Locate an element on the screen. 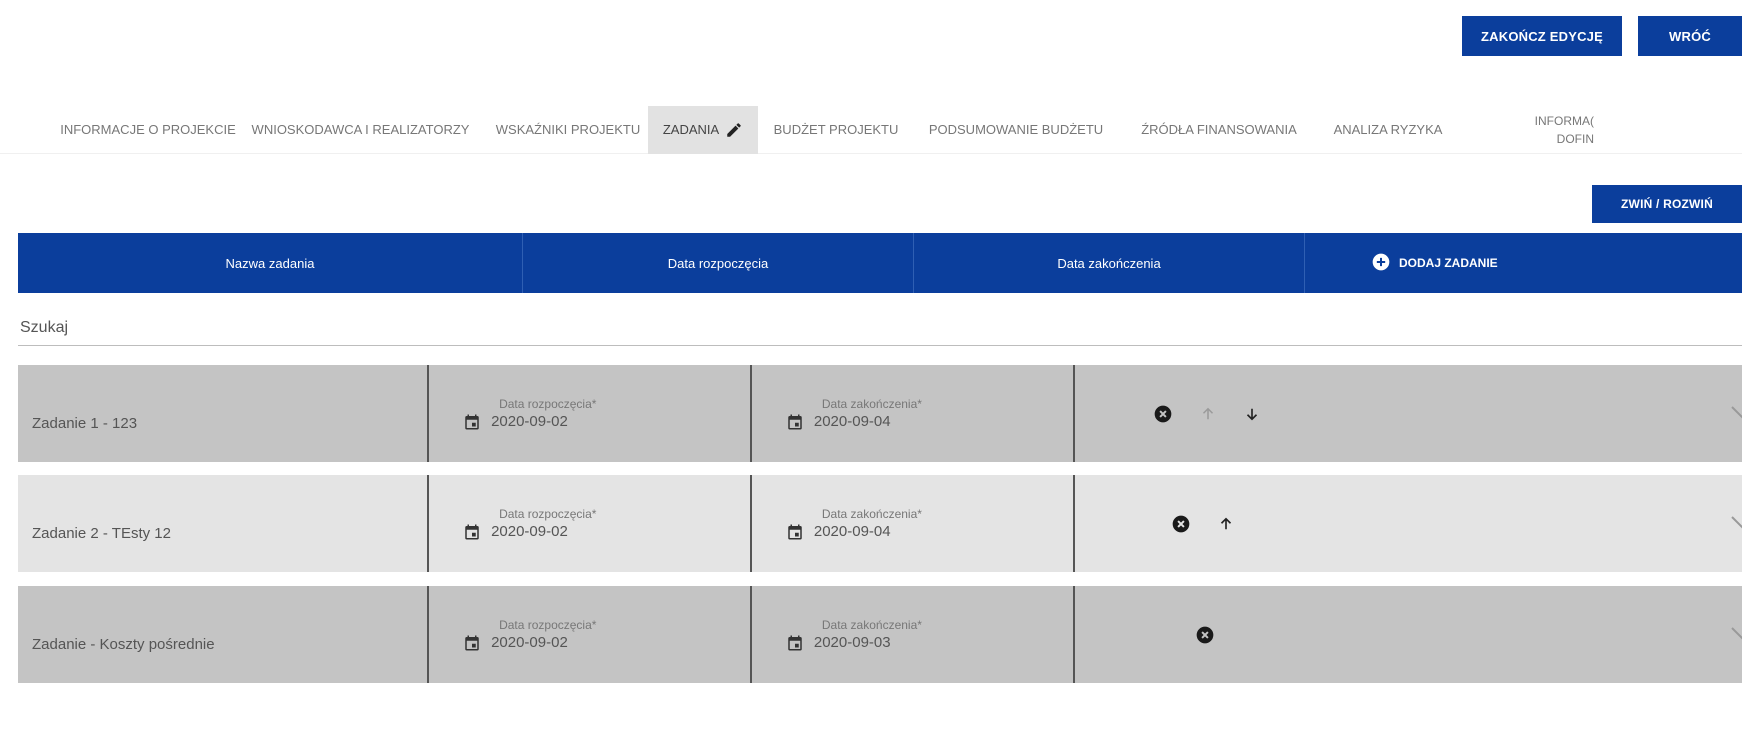 Image resolution: width=1742 pixels, height=752 pixels. task-name: Zadanie 1 - 123 is located at coordinates (224, 413).